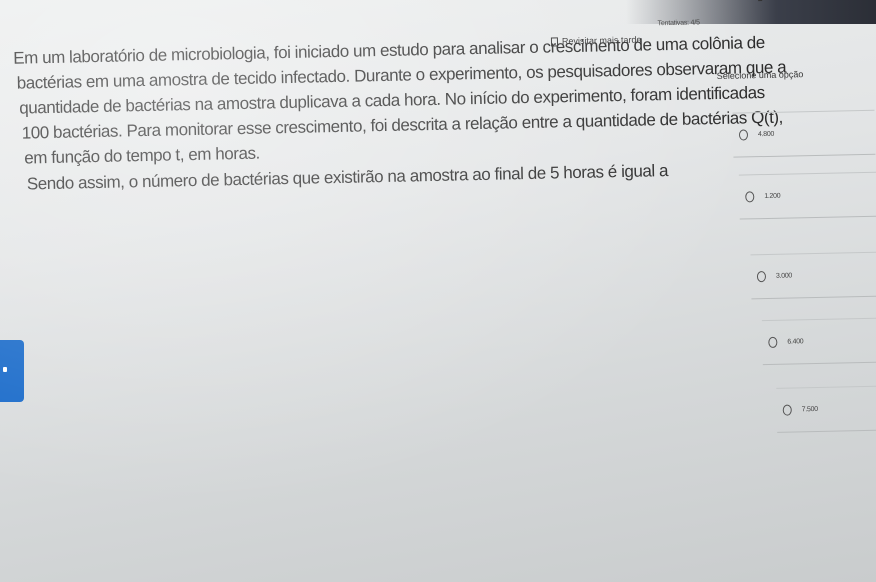  I want to click on attempts-counter: Tentativas: 4/5, so click(678, 23).